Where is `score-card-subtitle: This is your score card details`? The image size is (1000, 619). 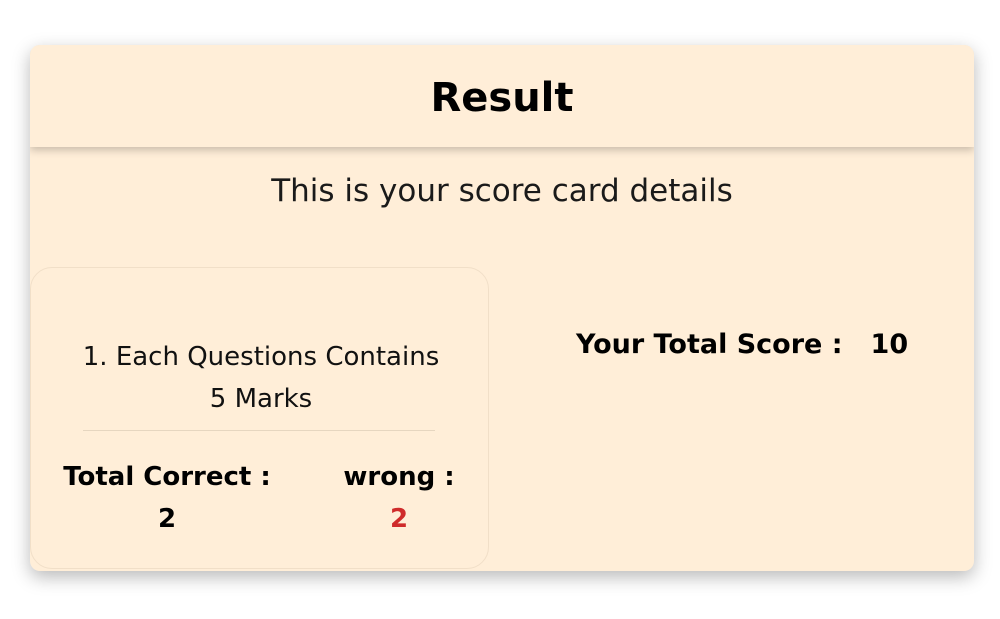
score-card-subtitle: This is your score card details is located at coordinates (502, 191).